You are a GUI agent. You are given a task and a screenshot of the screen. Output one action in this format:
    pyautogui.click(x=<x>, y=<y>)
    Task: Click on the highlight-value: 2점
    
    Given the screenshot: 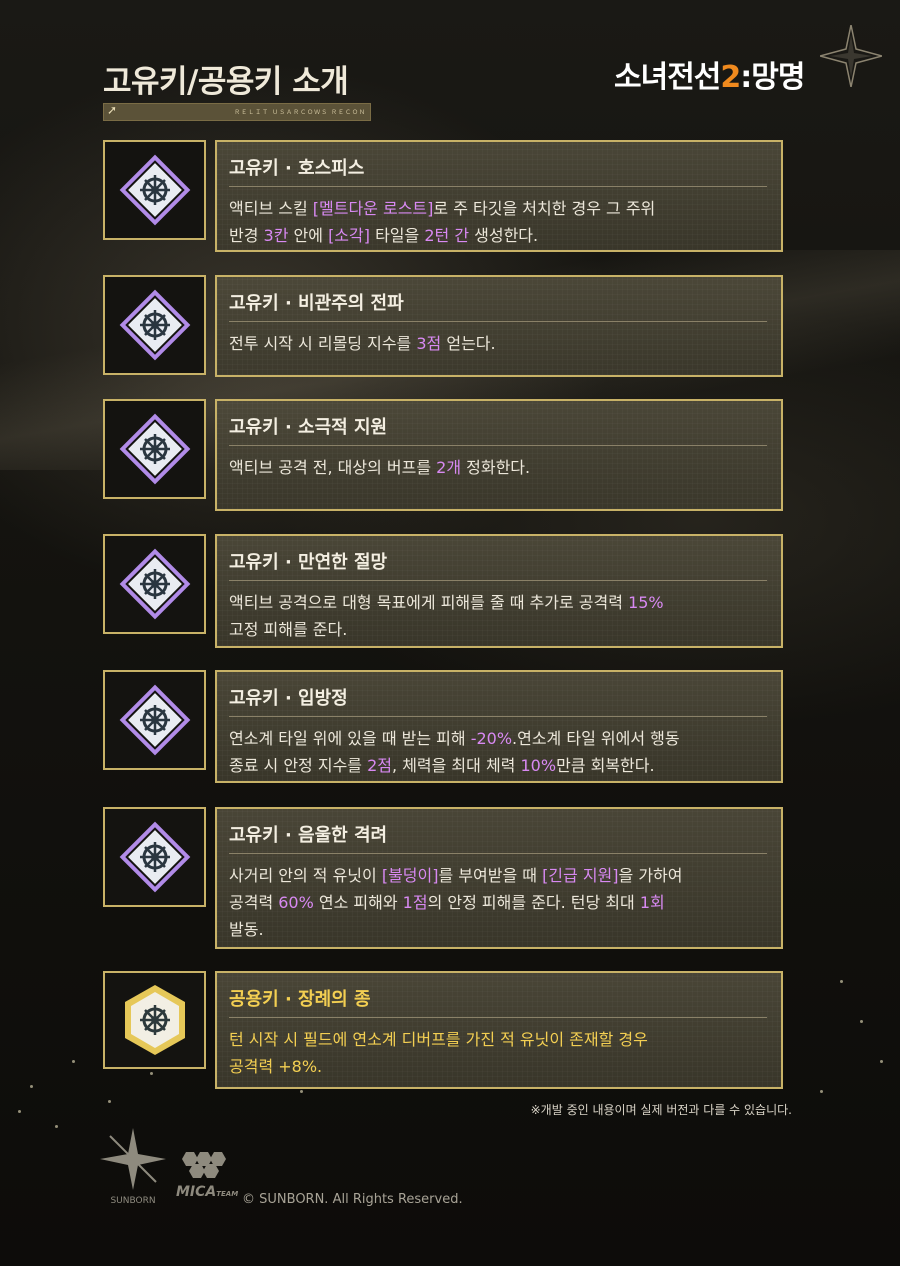 What is the action you would take?
    pyautogui.click(x=380, y=765)
    